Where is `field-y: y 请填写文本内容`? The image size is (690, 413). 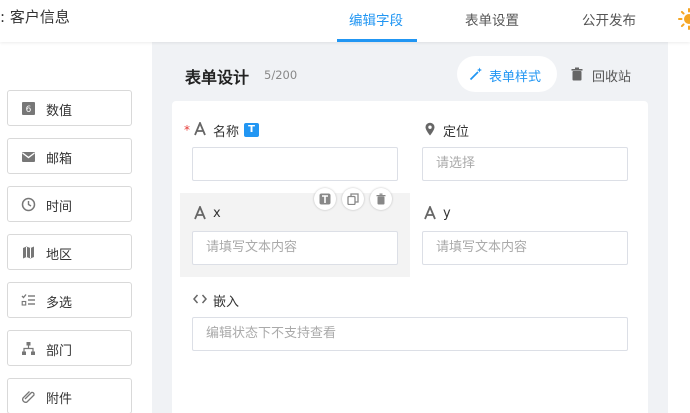 field-y: y 请填写文本内容 is located at coordinates (525, 235).